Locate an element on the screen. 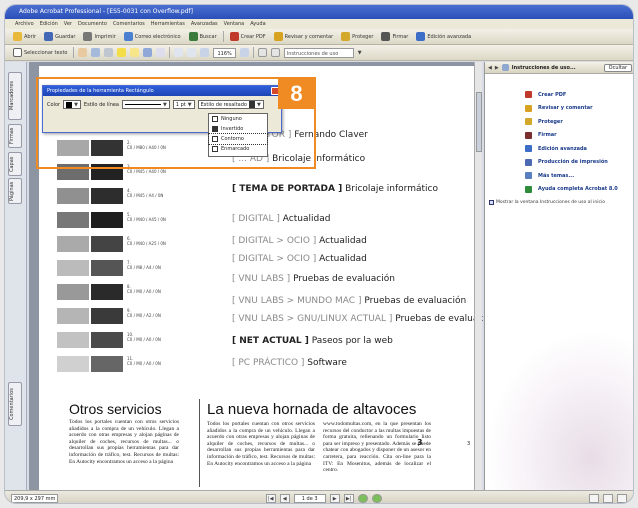  zoom-in-icon is located at coordinates (96, 52).